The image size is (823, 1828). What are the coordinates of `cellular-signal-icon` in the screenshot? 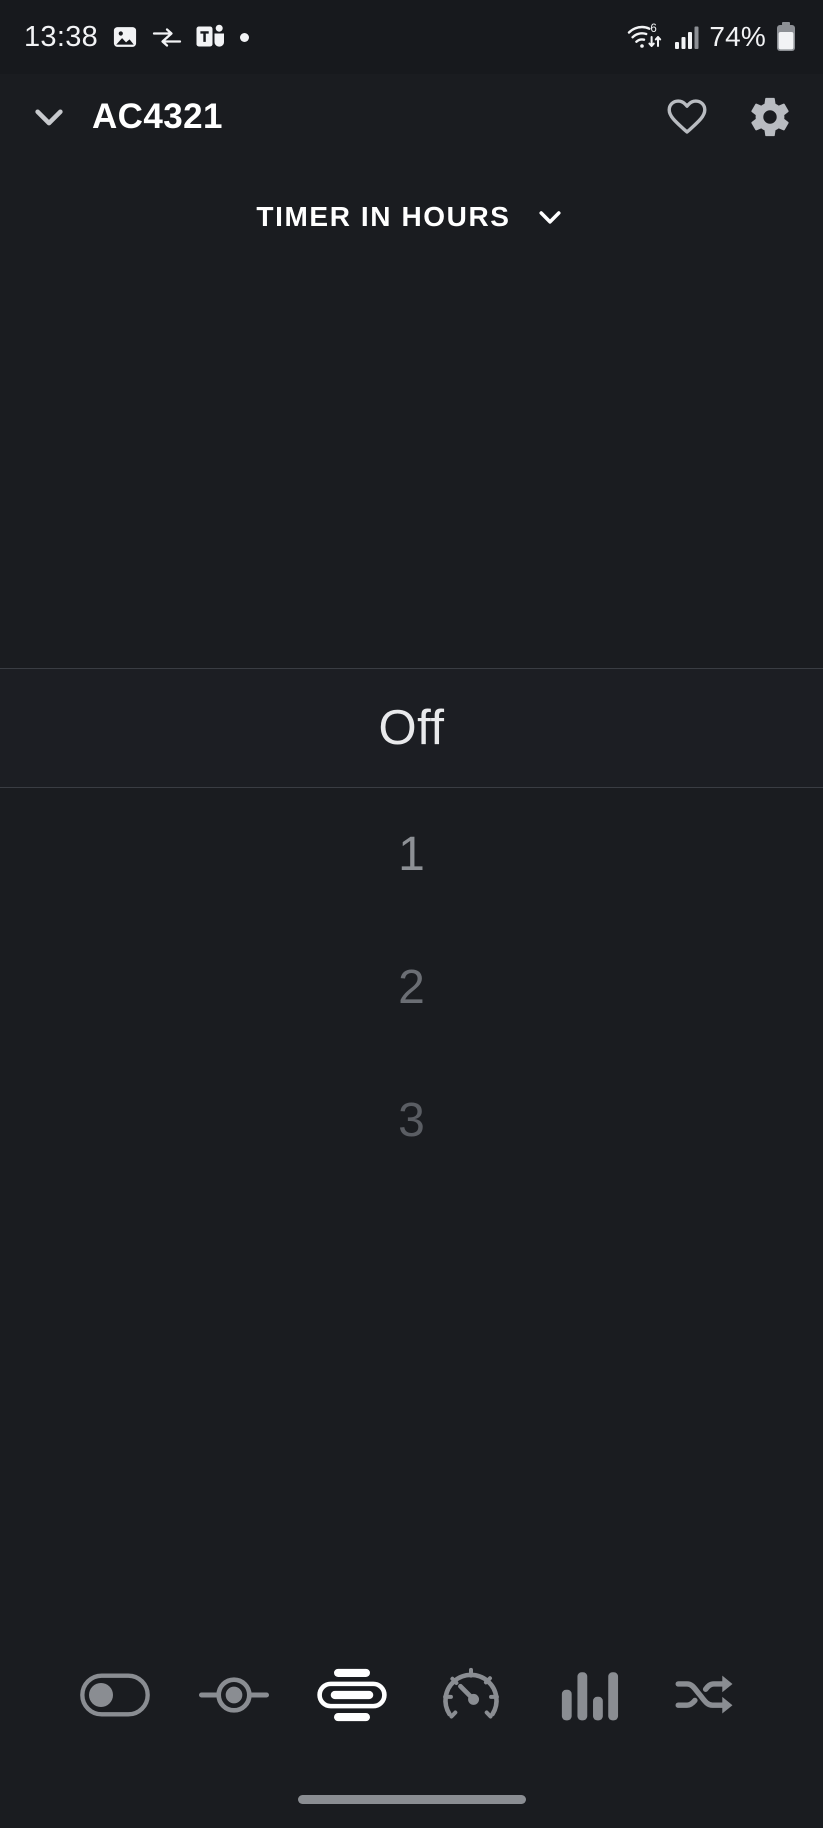 It's located at (687, 37).